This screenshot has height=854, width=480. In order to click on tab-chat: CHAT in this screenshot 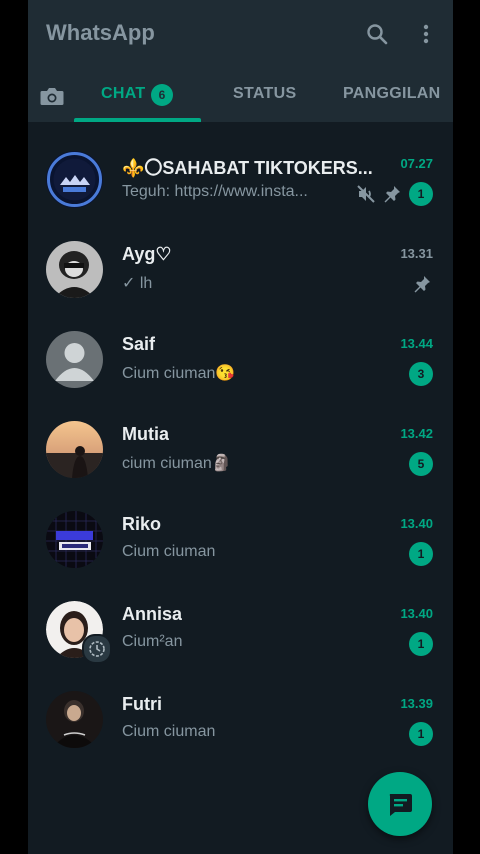, I will do `click(123, 94)`.